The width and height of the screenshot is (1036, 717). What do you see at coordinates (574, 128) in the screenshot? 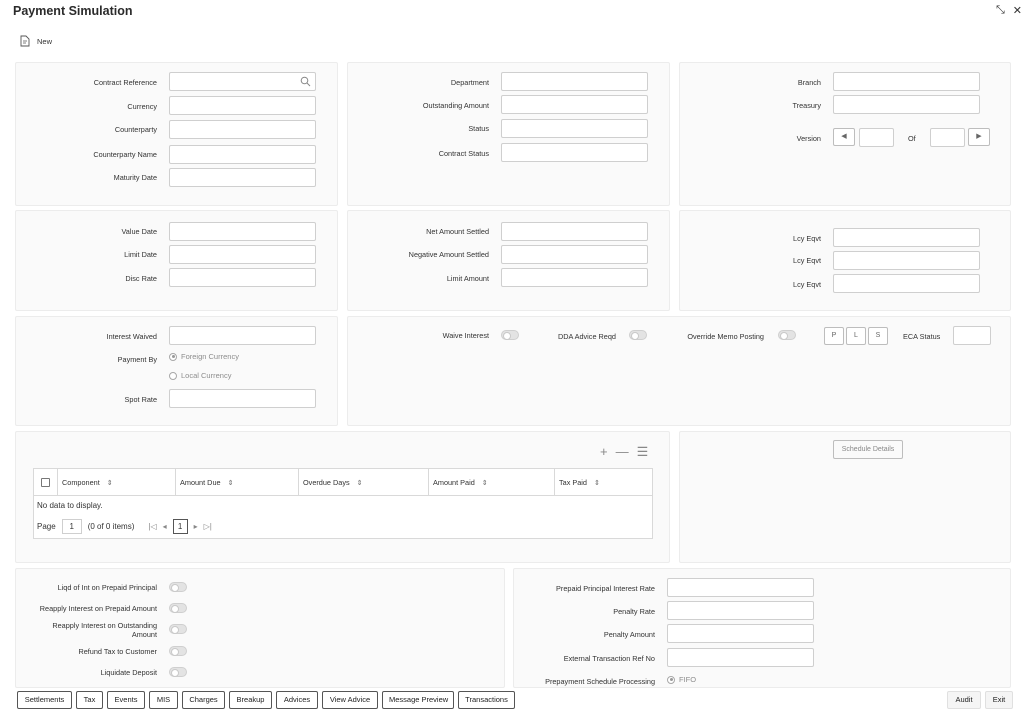
I see `status-input` at bounding box center [574, 128].